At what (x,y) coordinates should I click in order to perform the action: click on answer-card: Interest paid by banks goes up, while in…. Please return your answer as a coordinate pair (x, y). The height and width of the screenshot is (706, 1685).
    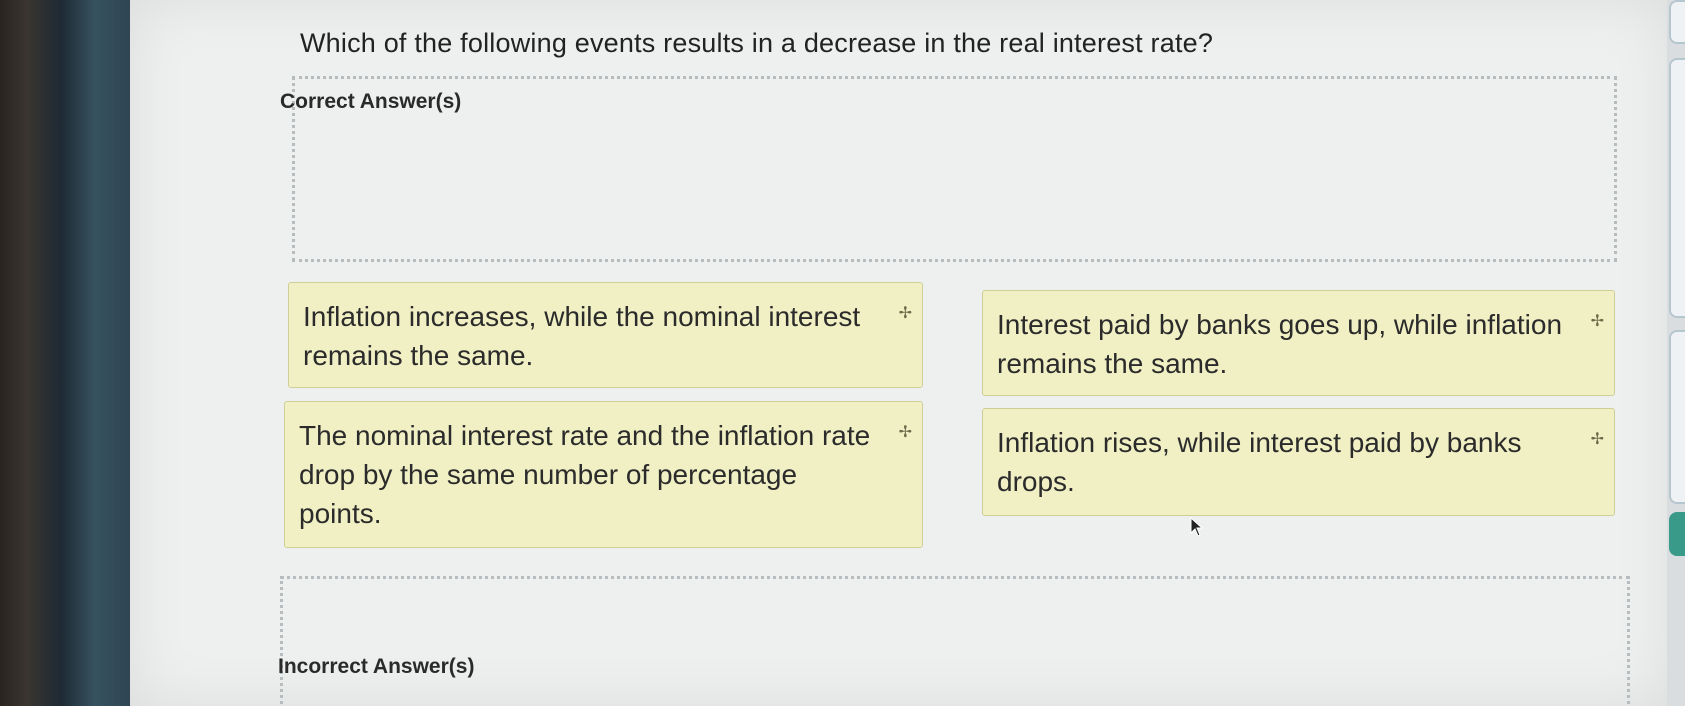
    Looking at the image, I should click on (1298, 343).